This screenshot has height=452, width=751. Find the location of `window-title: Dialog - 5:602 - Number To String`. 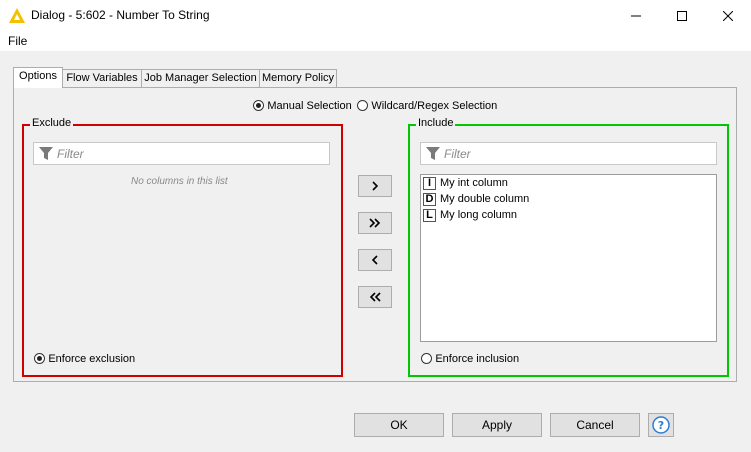

window-title: Dialog - 5:602 - Number To String is located at coordinates (120, 15).